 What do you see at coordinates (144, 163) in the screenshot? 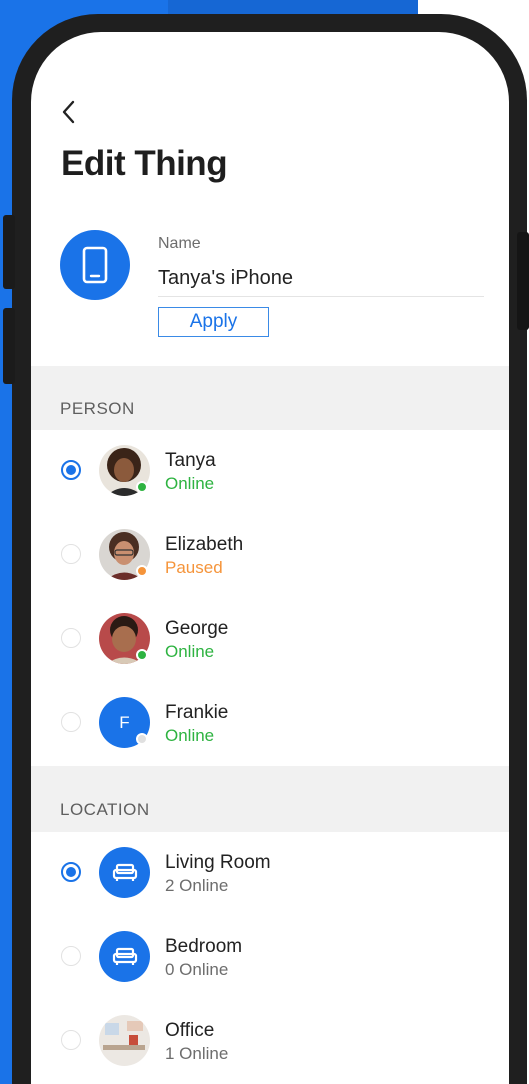
I see `page-title: Edit Thing` at bounding box center [144, 163].